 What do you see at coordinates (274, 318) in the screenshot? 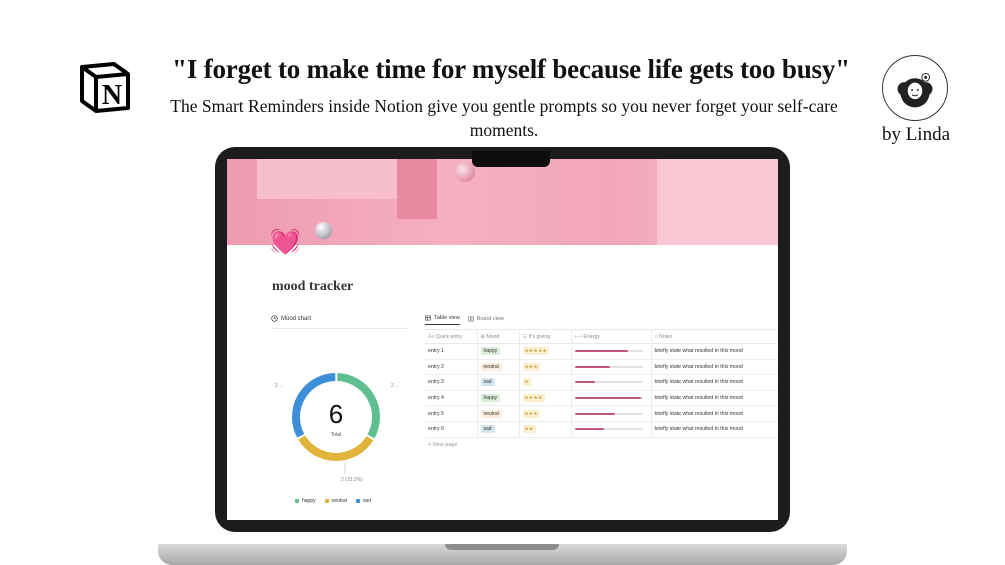
I see `chart-clock-icon` at bounding box center [274, 318].